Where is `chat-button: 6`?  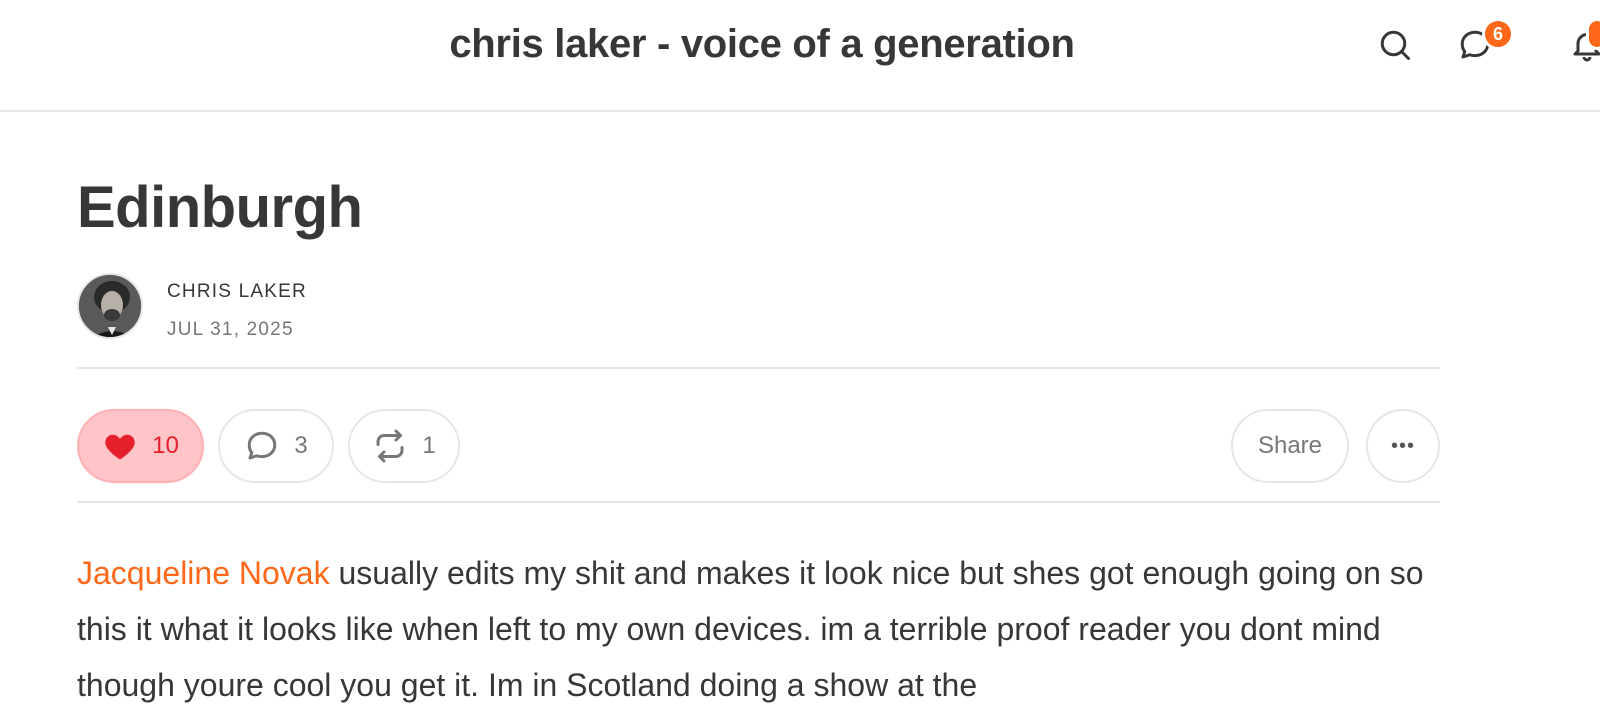
chat-button: 6 is located at coordinates (1484, 42).